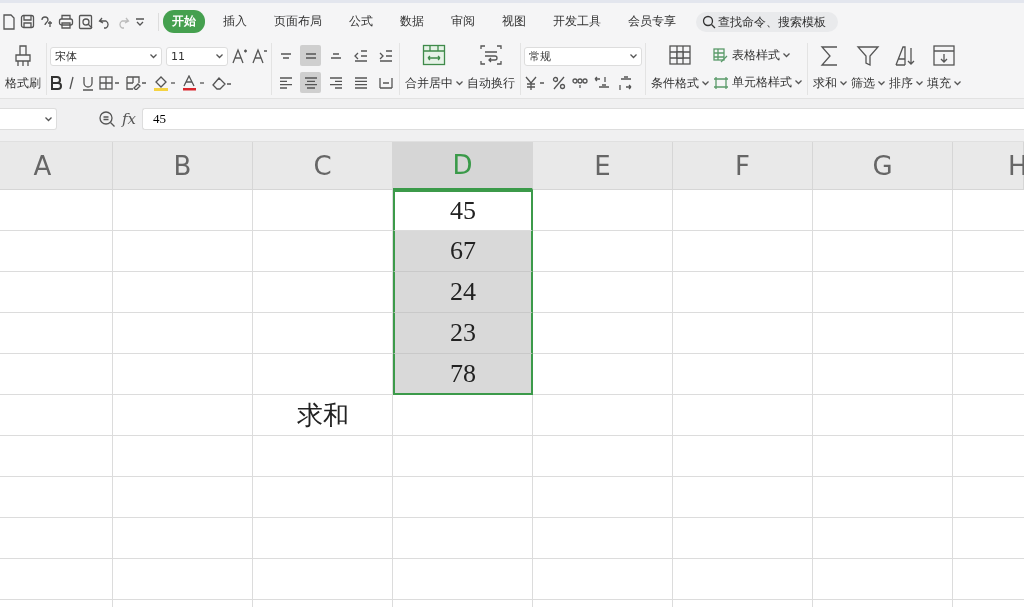 This screenshot has width=1024, height=607. What do you see at coordinates (240, 56) in the screenshot?
I see `increase-font-icon` at bounding box center [240, 56].